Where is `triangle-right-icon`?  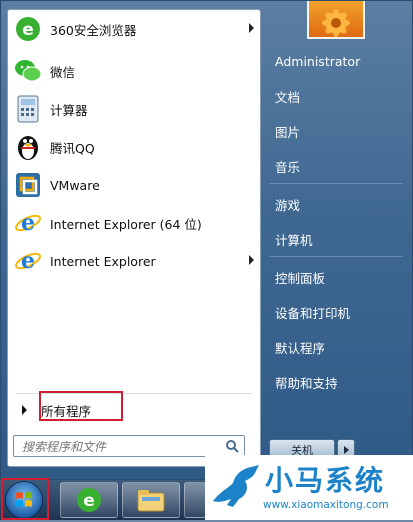 triangle-right-icon is located at coordinates (24, 410).